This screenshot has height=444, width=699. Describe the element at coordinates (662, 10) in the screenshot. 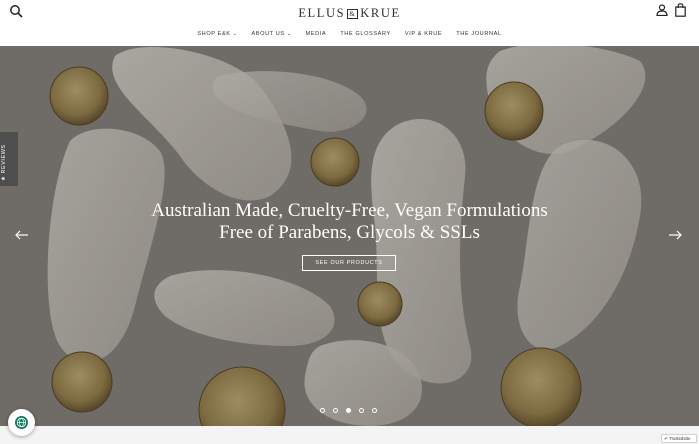

I see `user-icon` at that location.